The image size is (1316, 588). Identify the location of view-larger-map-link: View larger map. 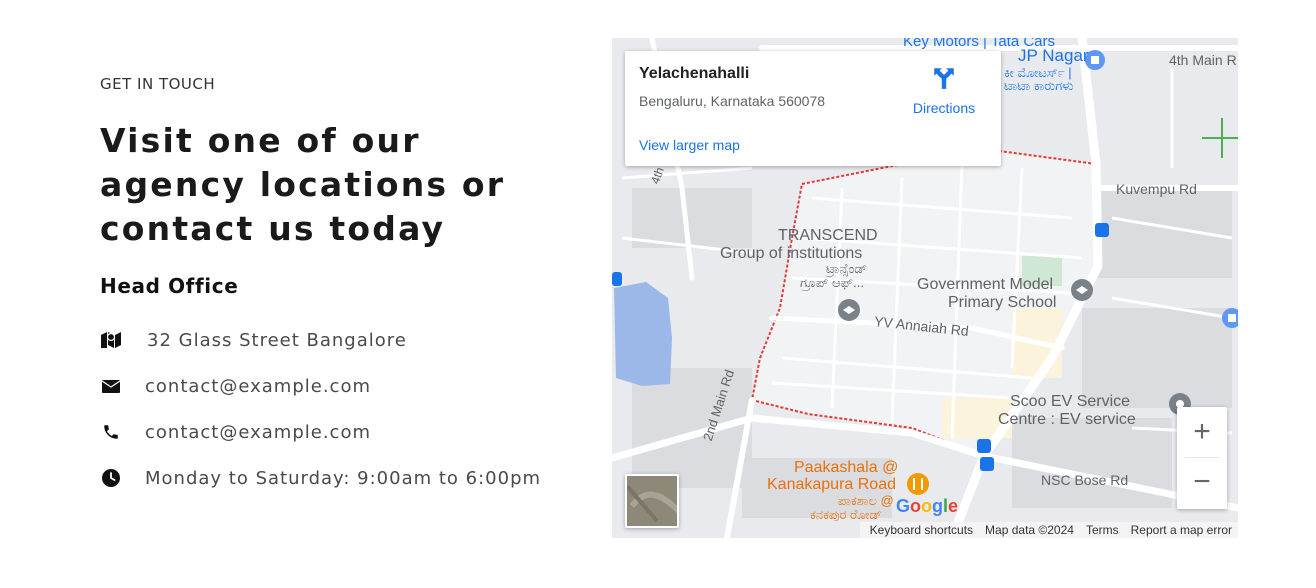
(689, 145).